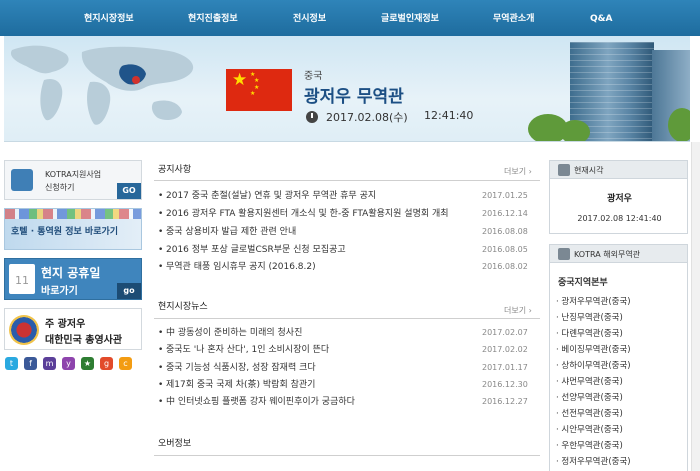 The width and height of the screenshot is (700, 471). Describe the element at coordinates (505, 231) in the screenshot. I see `notice-post-date: 2016.08.08` at that location.